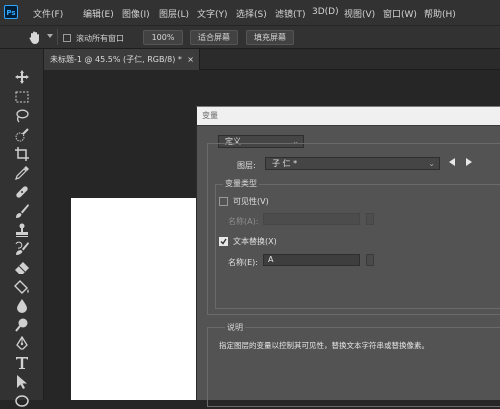  Describe the element at coordinates (134, 299) in the screenshot. I see `document-canvas` at that location.